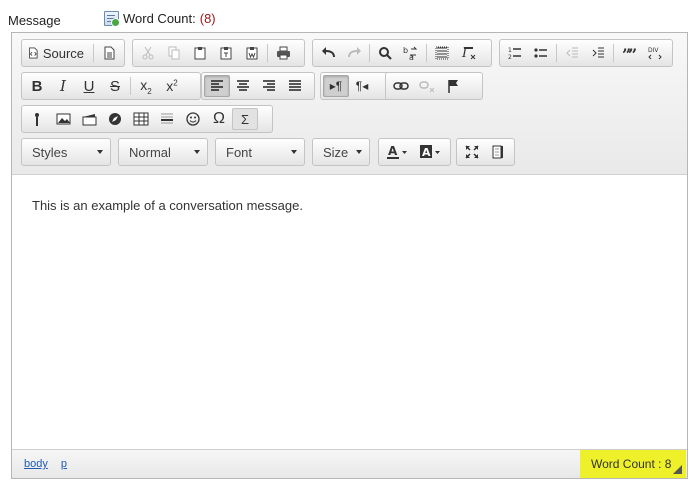 Image resolution: width=697 pixels, height=485 pixels. What do you see at coordinates (141, 119) in the screenshot?
I see `table-button` at bounding box center [141, 119].